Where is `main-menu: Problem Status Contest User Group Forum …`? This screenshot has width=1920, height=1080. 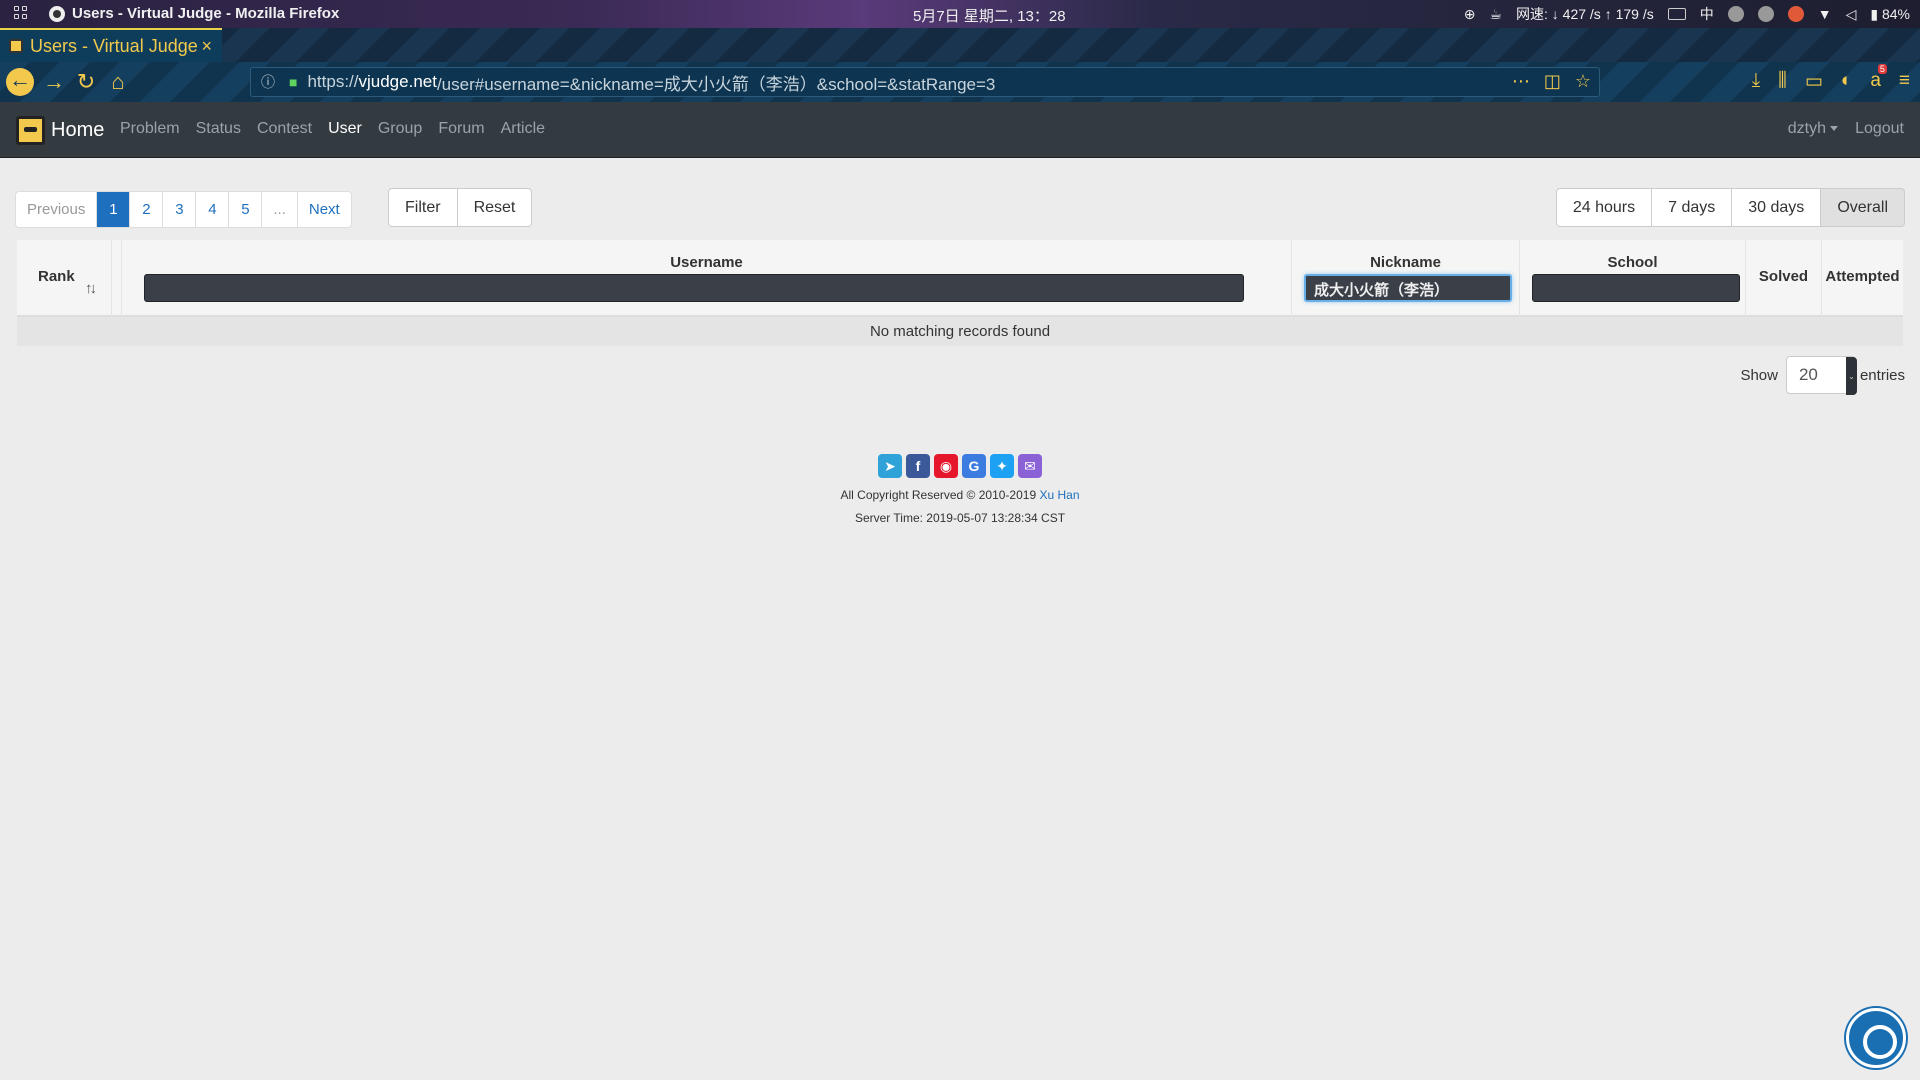 main-menu: Problem Status Contest User Group Forum … is located at coordinates (332, 129).